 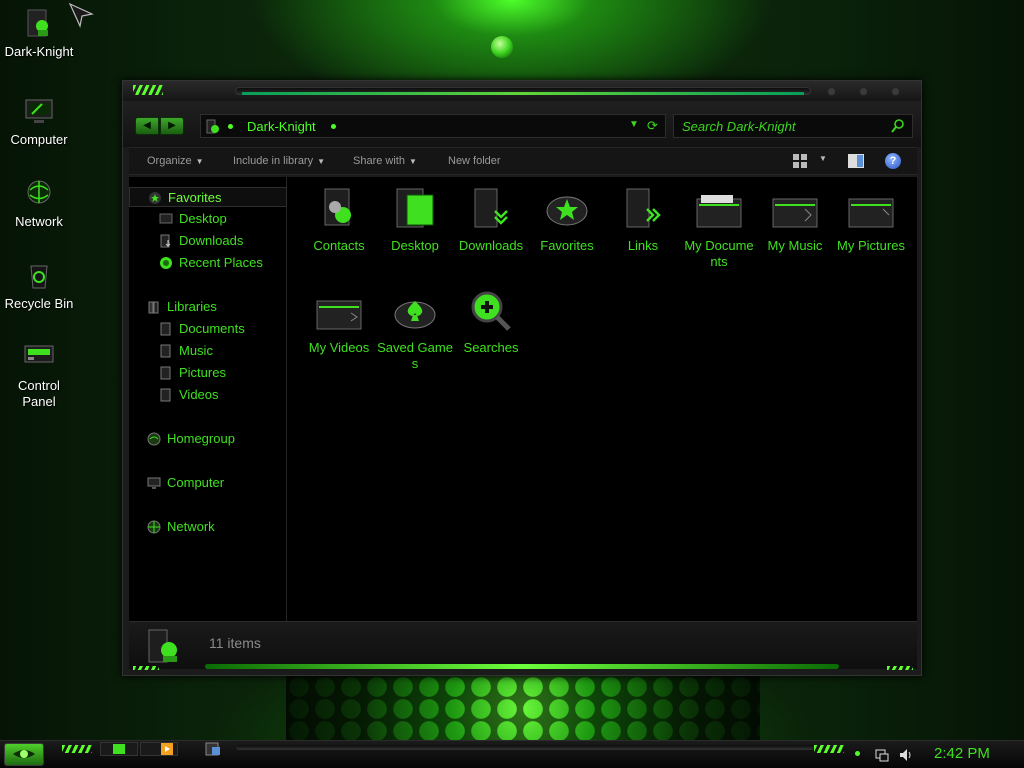 I want to click on favorites-star-icon, so click(x=567, y=211).